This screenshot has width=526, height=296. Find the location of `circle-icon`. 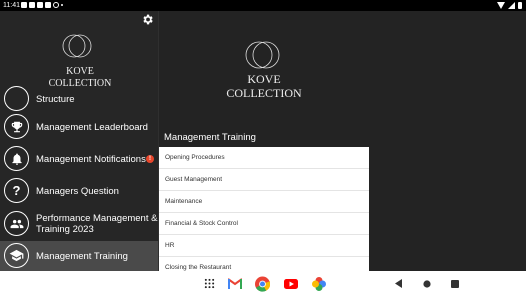

circle-icon is located at coordinates (56, 5).